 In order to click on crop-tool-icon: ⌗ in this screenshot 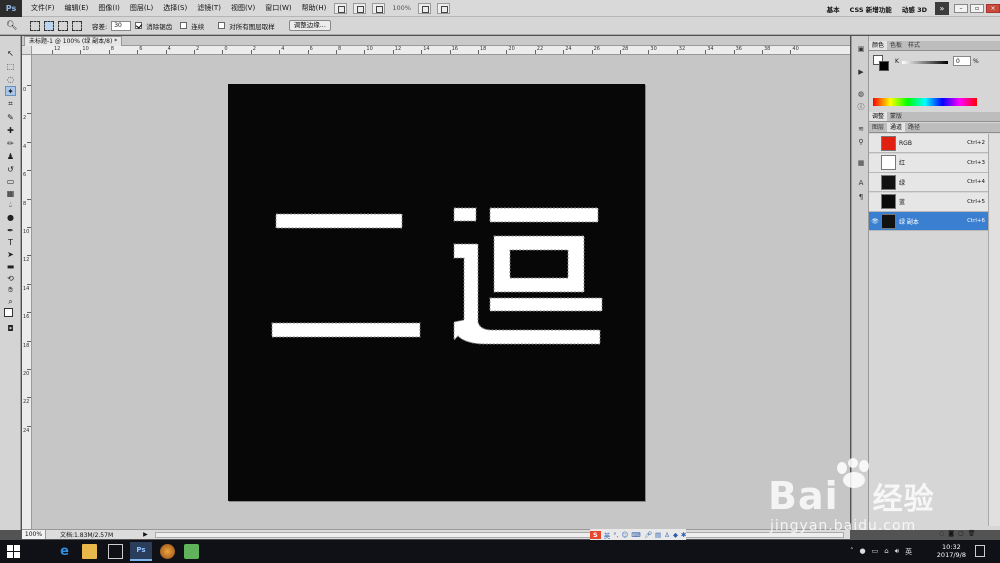, I will do `click(10, 104)`.